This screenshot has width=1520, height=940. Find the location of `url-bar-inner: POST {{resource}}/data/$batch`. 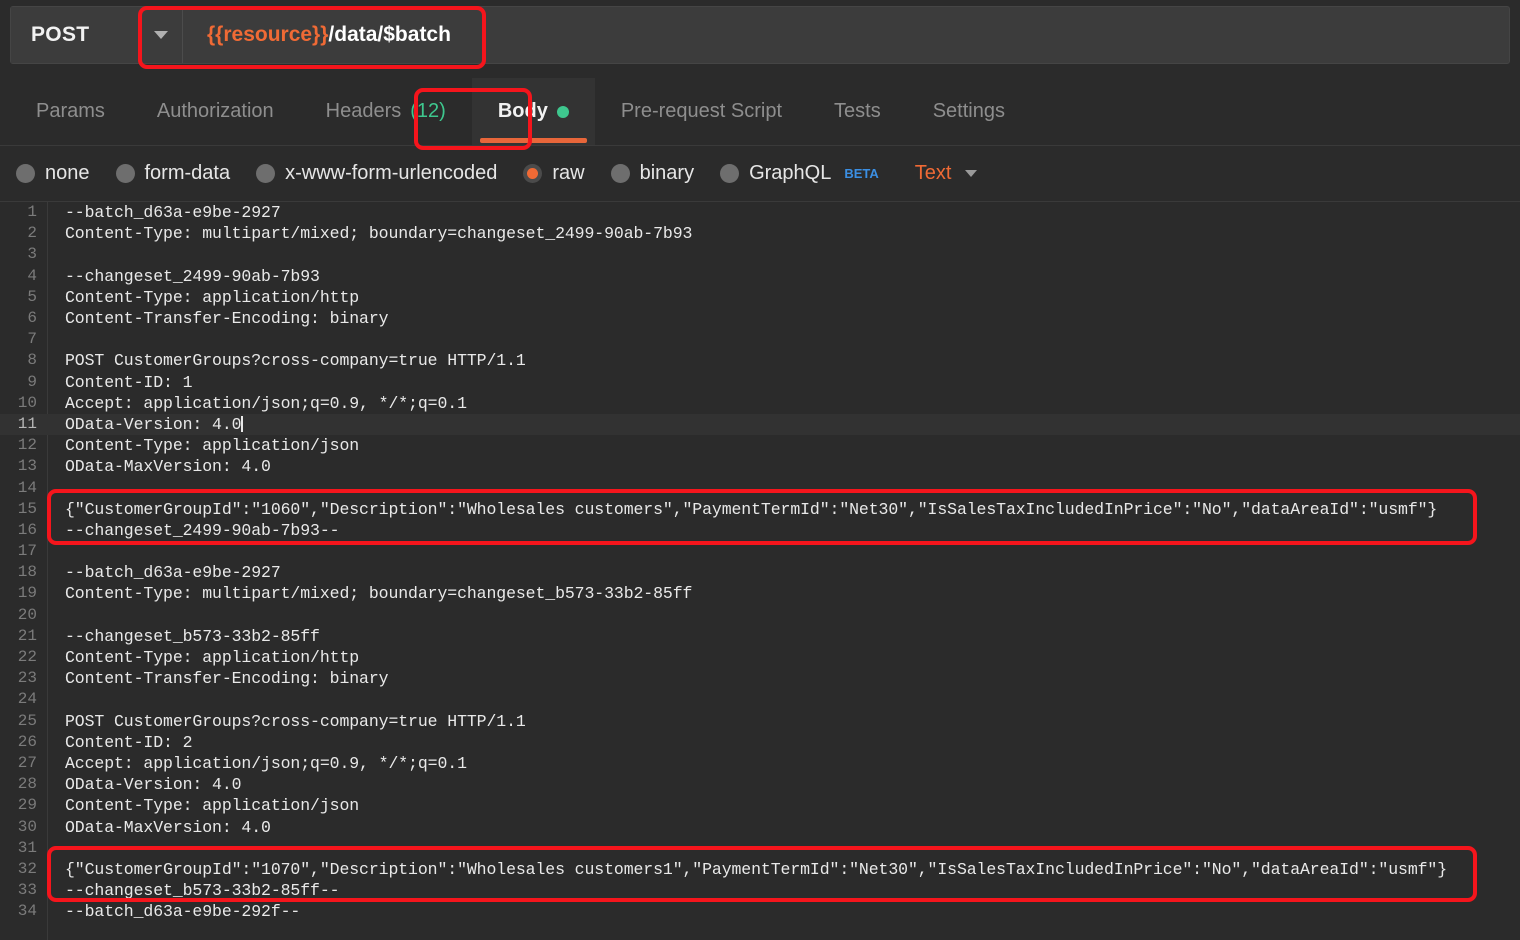

url-bar-inner: POST {{resource}}/data/$batch is located at coordinates (760, 35).